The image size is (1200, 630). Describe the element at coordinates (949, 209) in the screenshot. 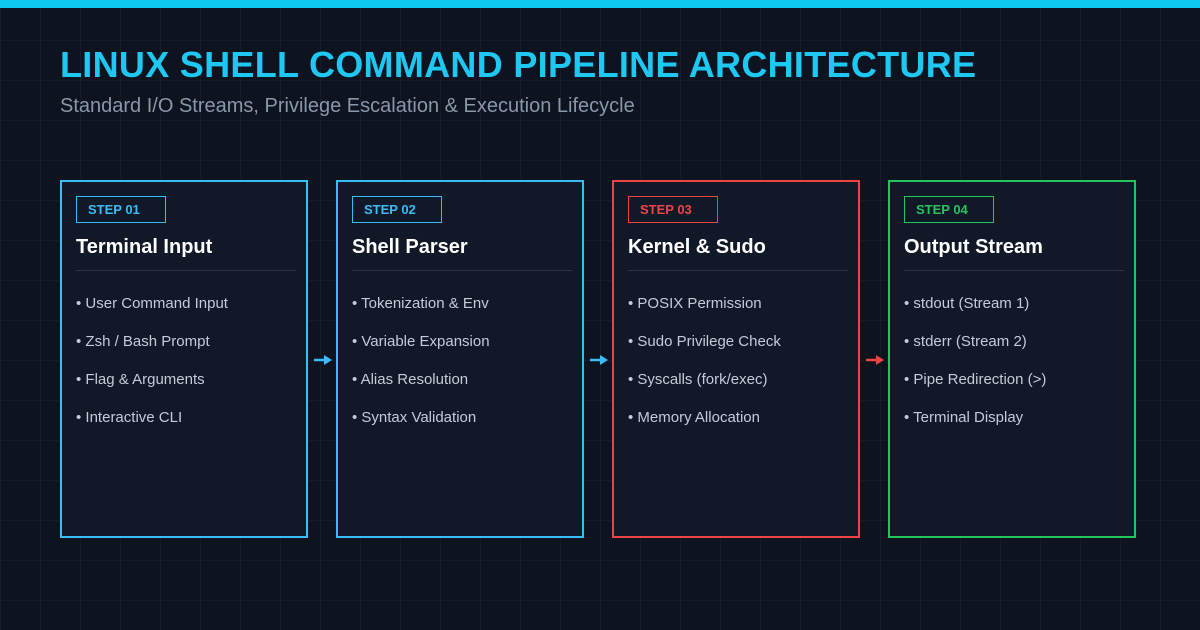

I see `step-badge: STEP 04` at that location.